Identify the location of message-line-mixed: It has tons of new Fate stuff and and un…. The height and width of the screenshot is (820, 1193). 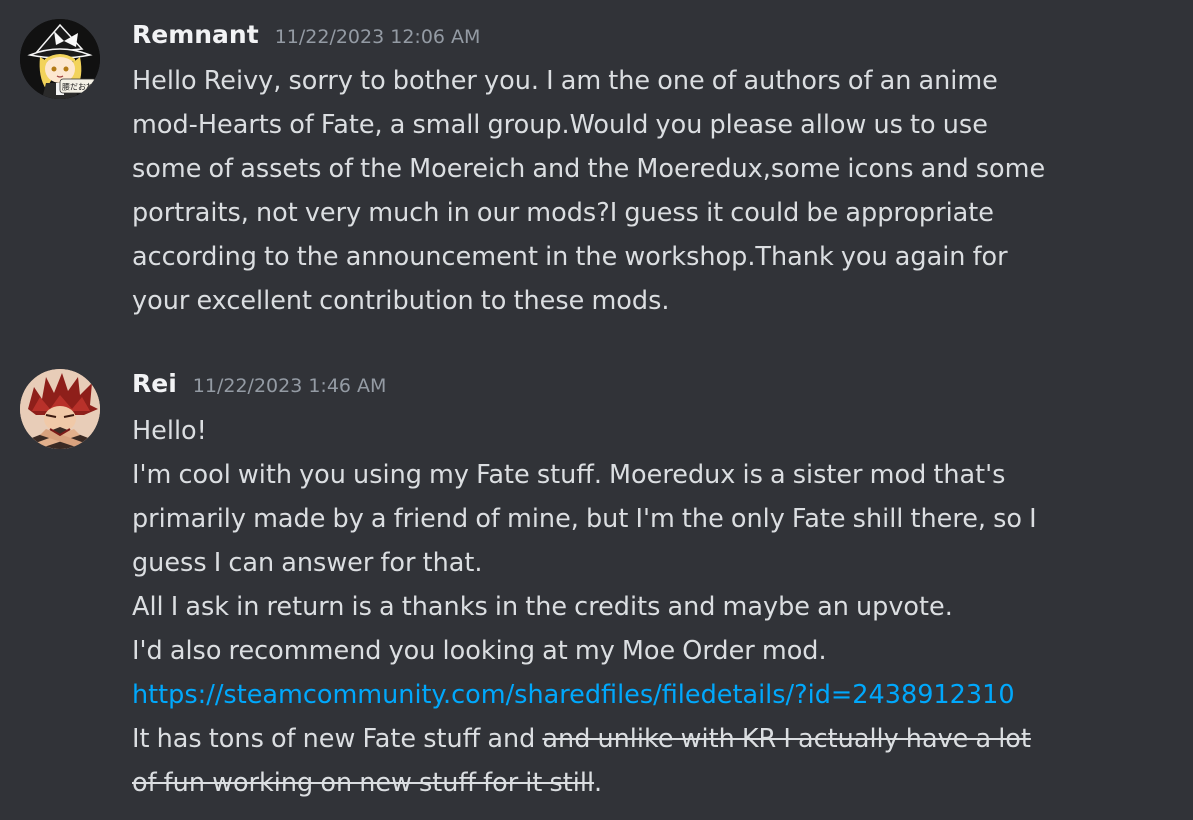
(632, 739).